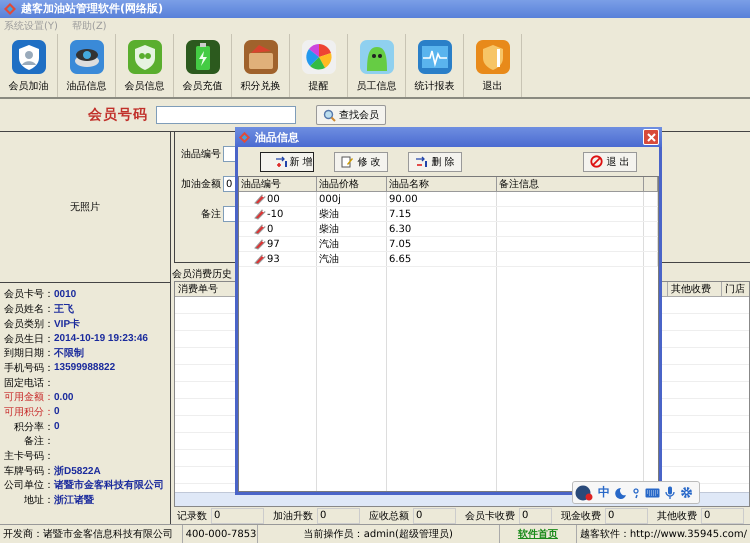 Image resolution: width=750 pixels, height=543 pixels. I want to click on summary-label: 记录数, so click(192, 516).